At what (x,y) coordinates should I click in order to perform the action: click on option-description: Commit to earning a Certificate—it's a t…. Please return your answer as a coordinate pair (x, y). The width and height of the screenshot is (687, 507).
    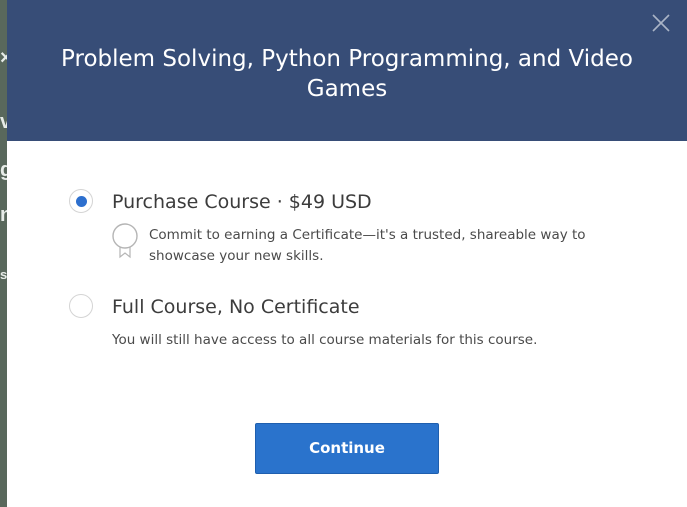
    Looking at the image, I should click on (367, 245).